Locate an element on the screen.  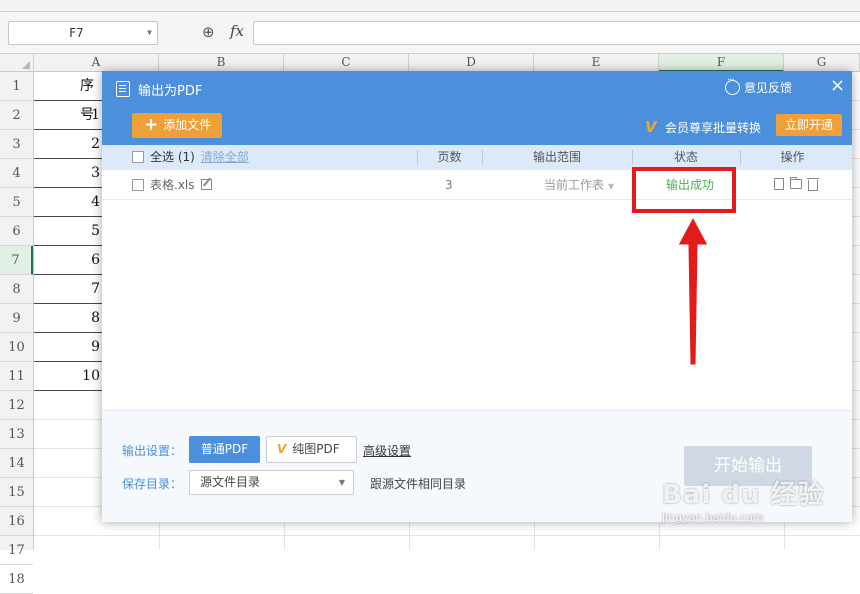
name-box: F7 ▼ is located at coordinates (83, 33).